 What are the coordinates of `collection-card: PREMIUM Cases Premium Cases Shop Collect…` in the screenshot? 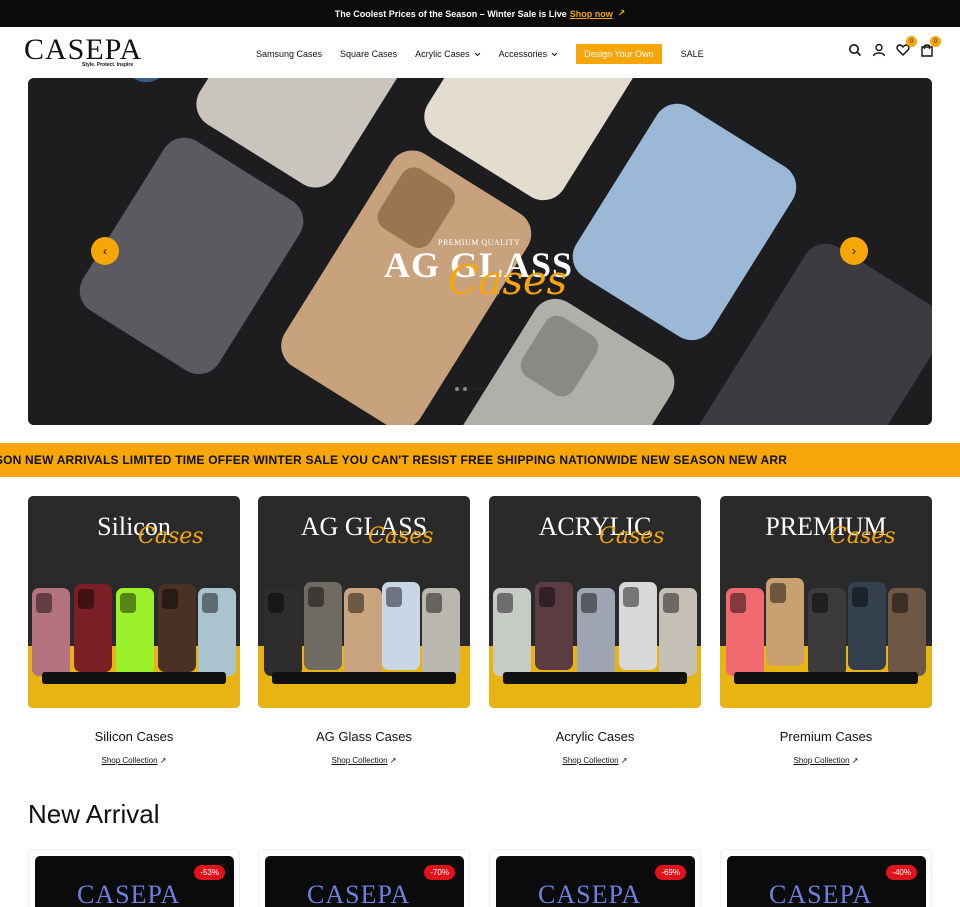 It's located at (826, 630).